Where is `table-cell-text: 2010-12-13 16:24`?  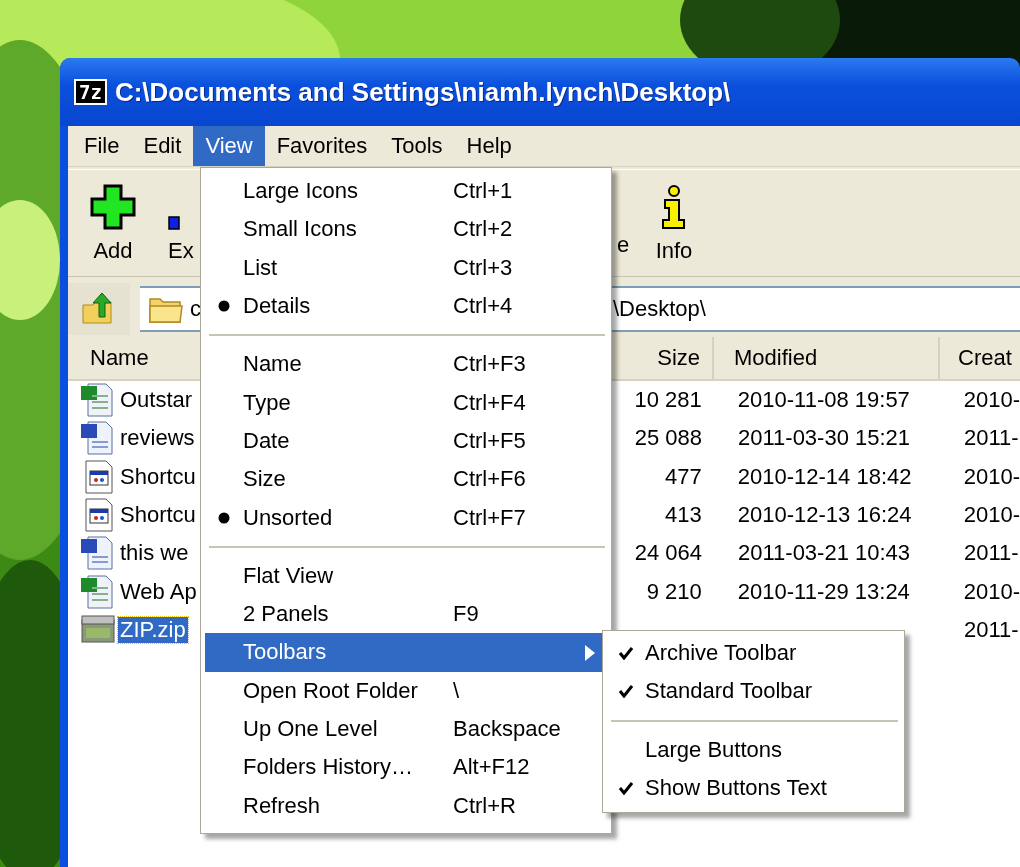
table-cell-text: 2010-12-13 16:24 is located at coordinates (824, 515).